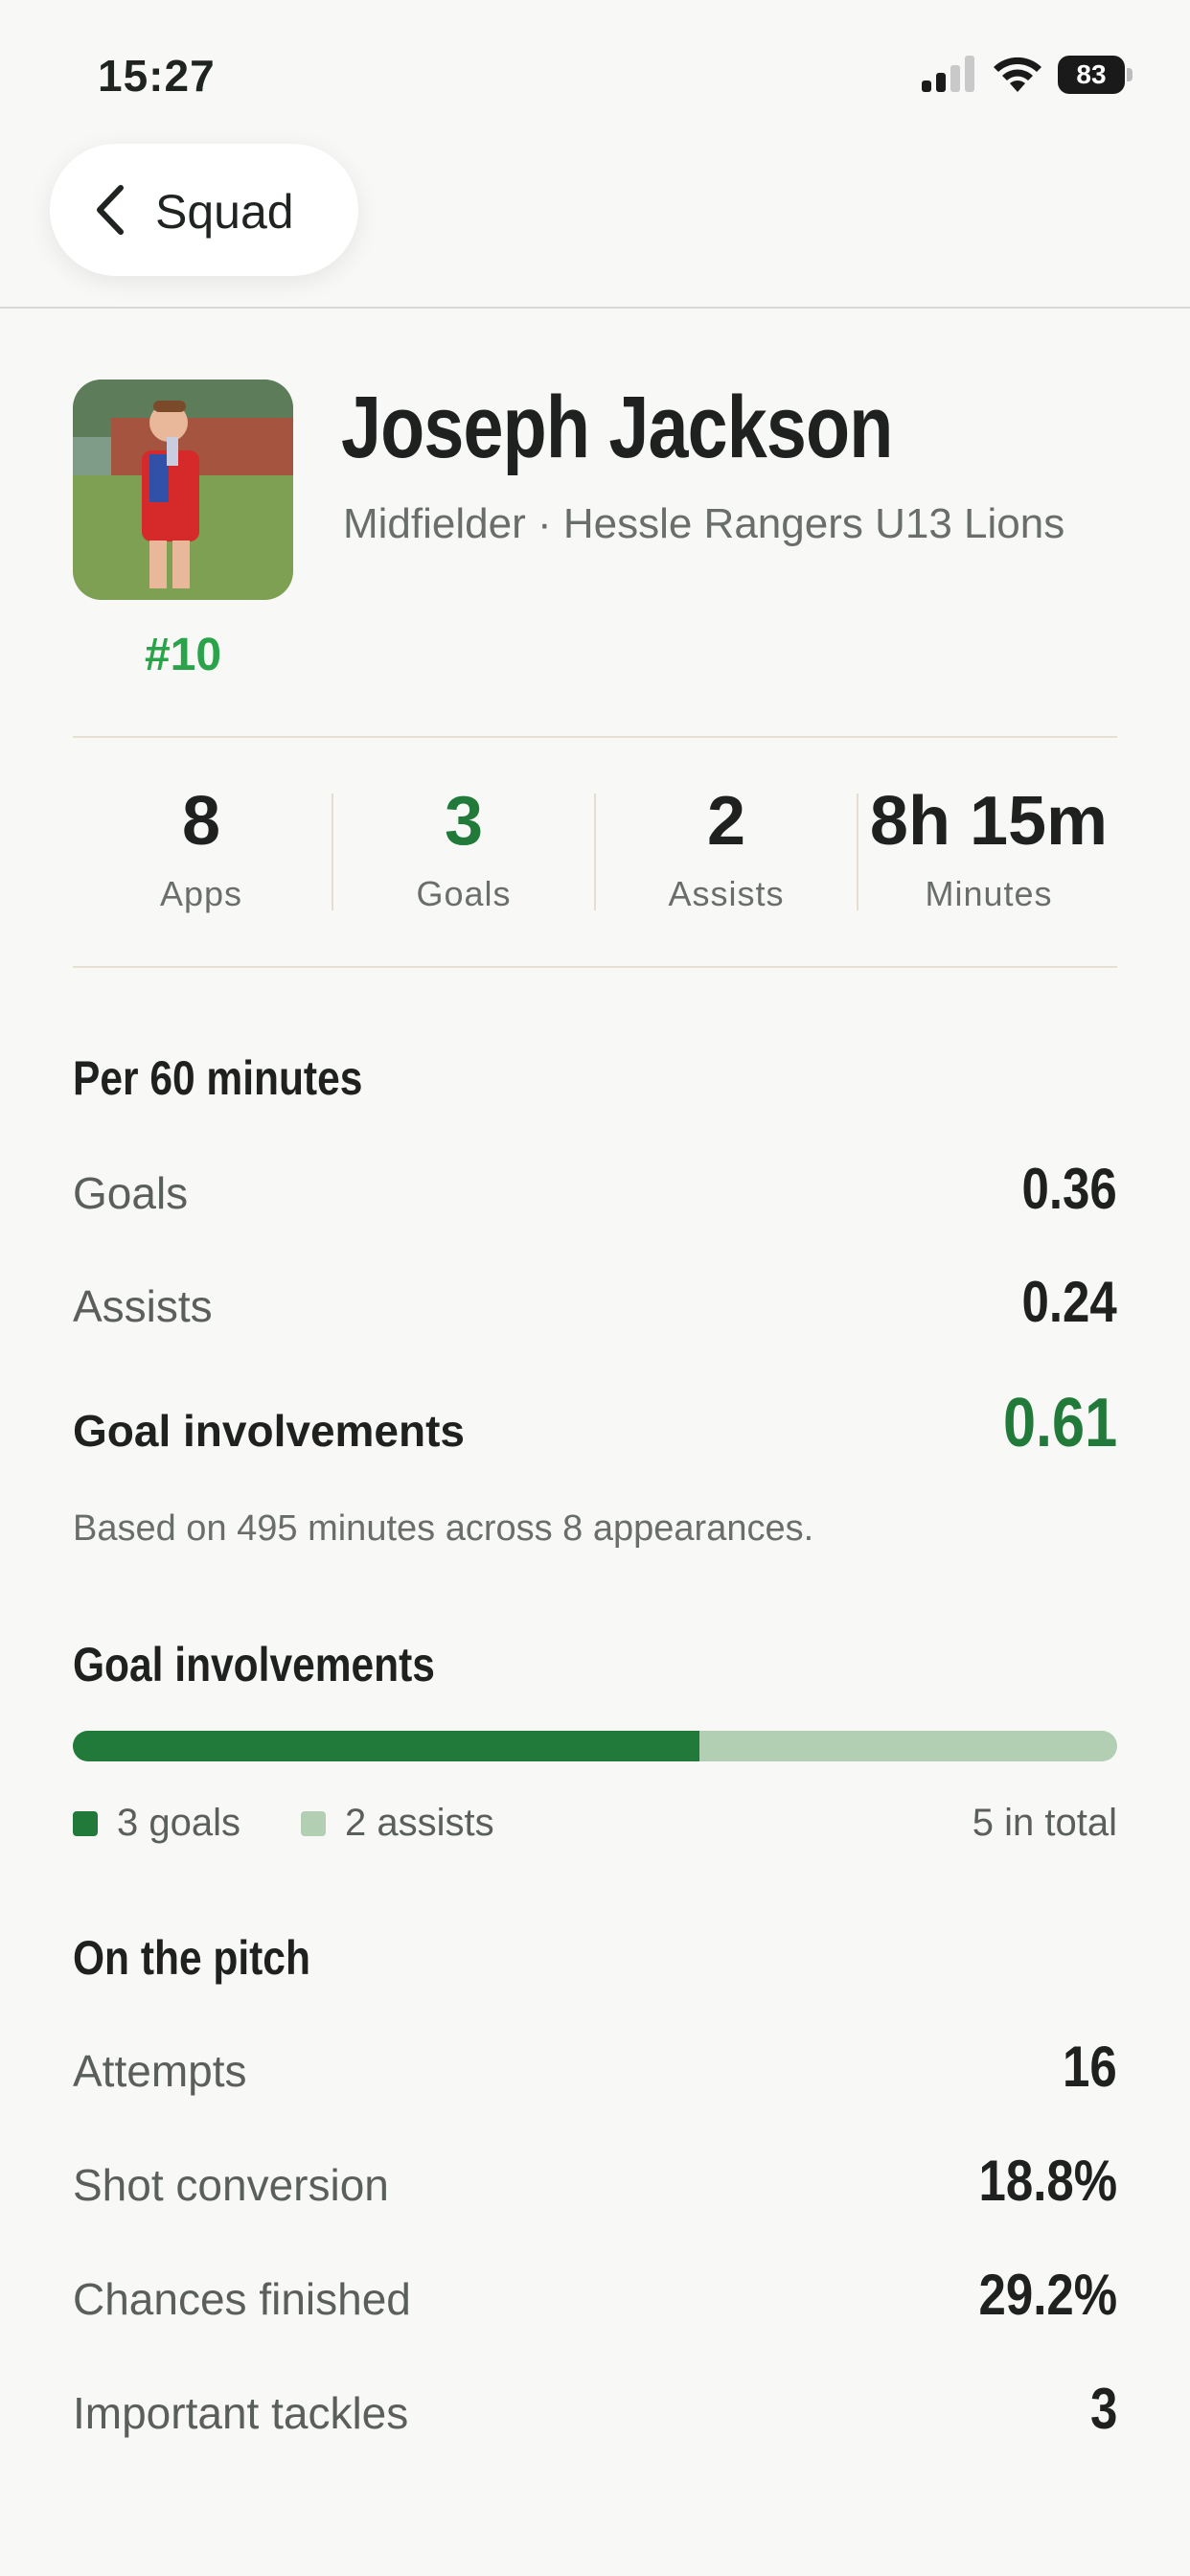 Image resolution: width=1190 pixels, height=2576 pixels. I want to click on legend-goals-swatch, so click(86, 1823).